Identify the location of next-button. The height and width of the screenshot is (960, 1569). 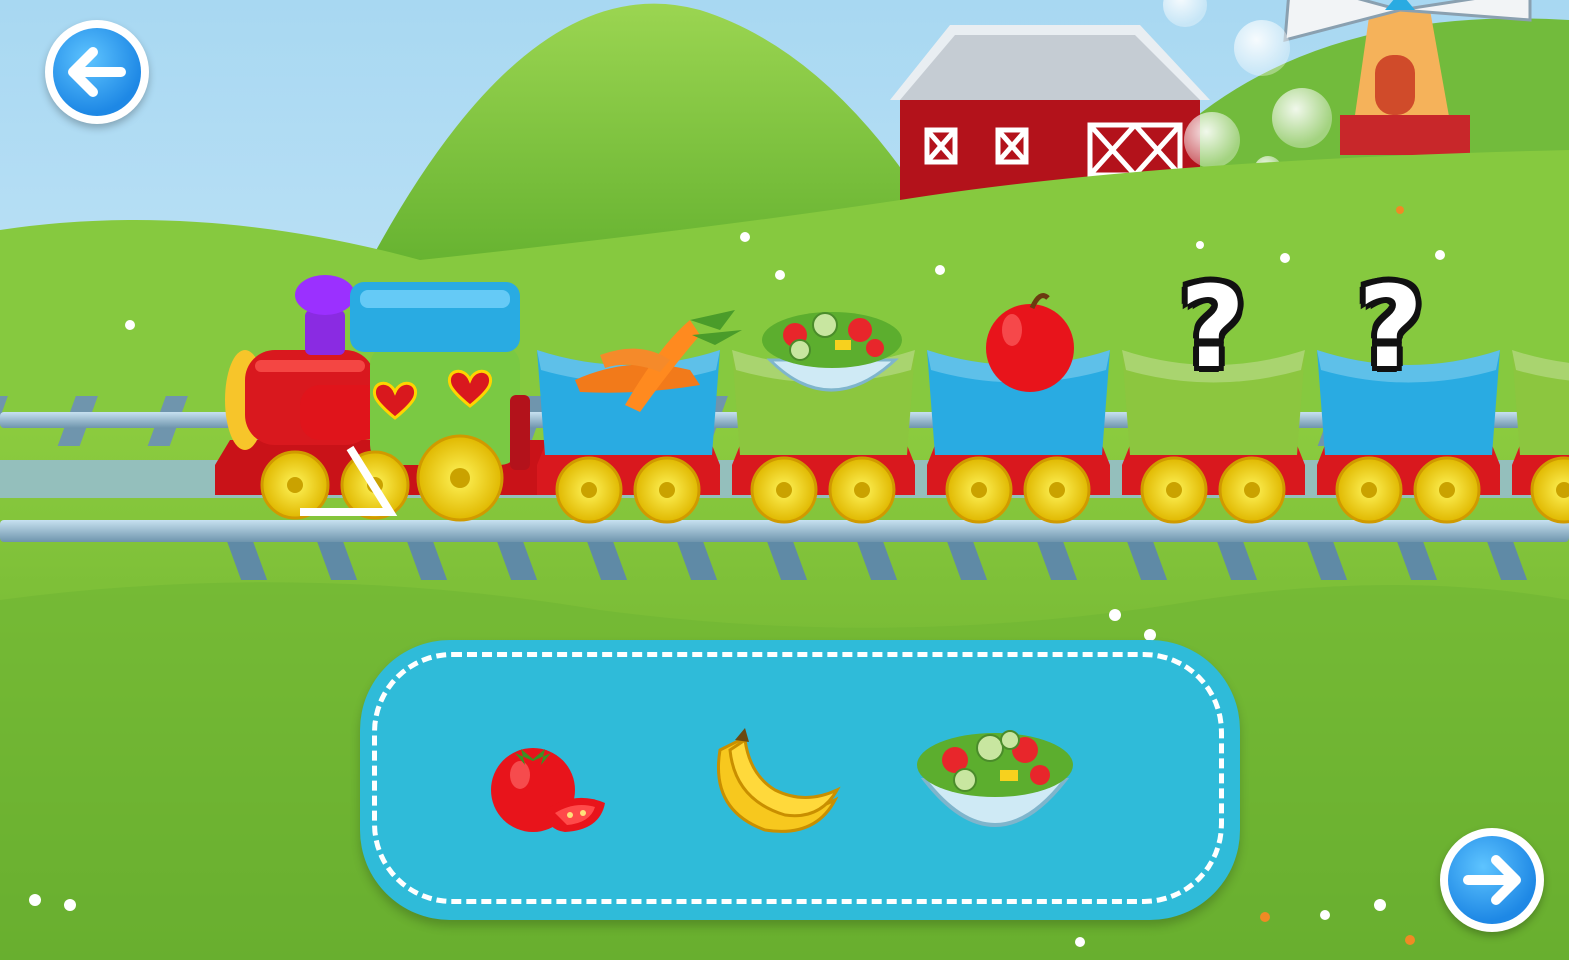
(1492, 880).